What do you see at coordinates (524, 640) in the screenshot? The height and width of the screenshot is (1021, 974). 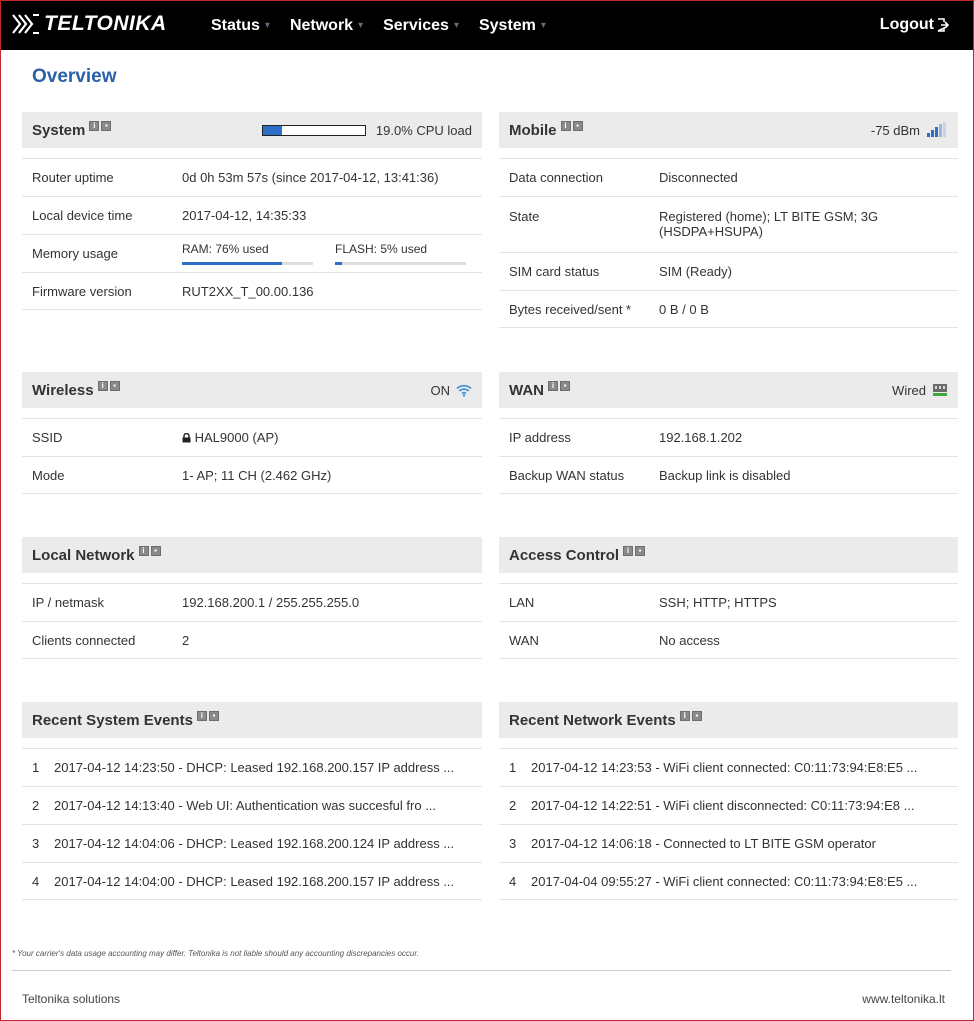 I see `access-wan-label: WAN` at bounding box center [524, 640].